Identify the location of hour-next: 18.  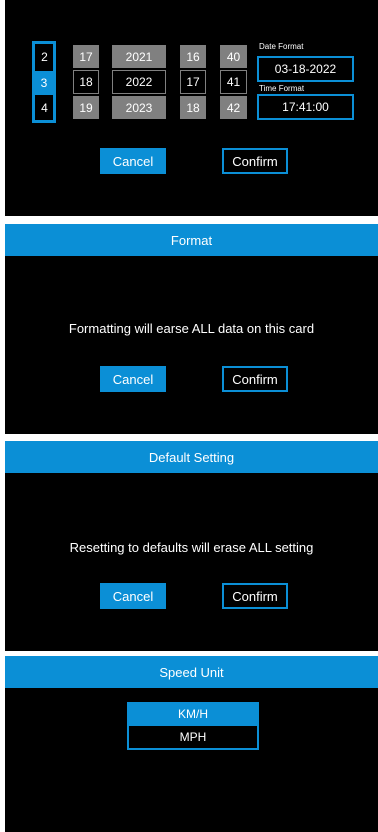
(193, 107).